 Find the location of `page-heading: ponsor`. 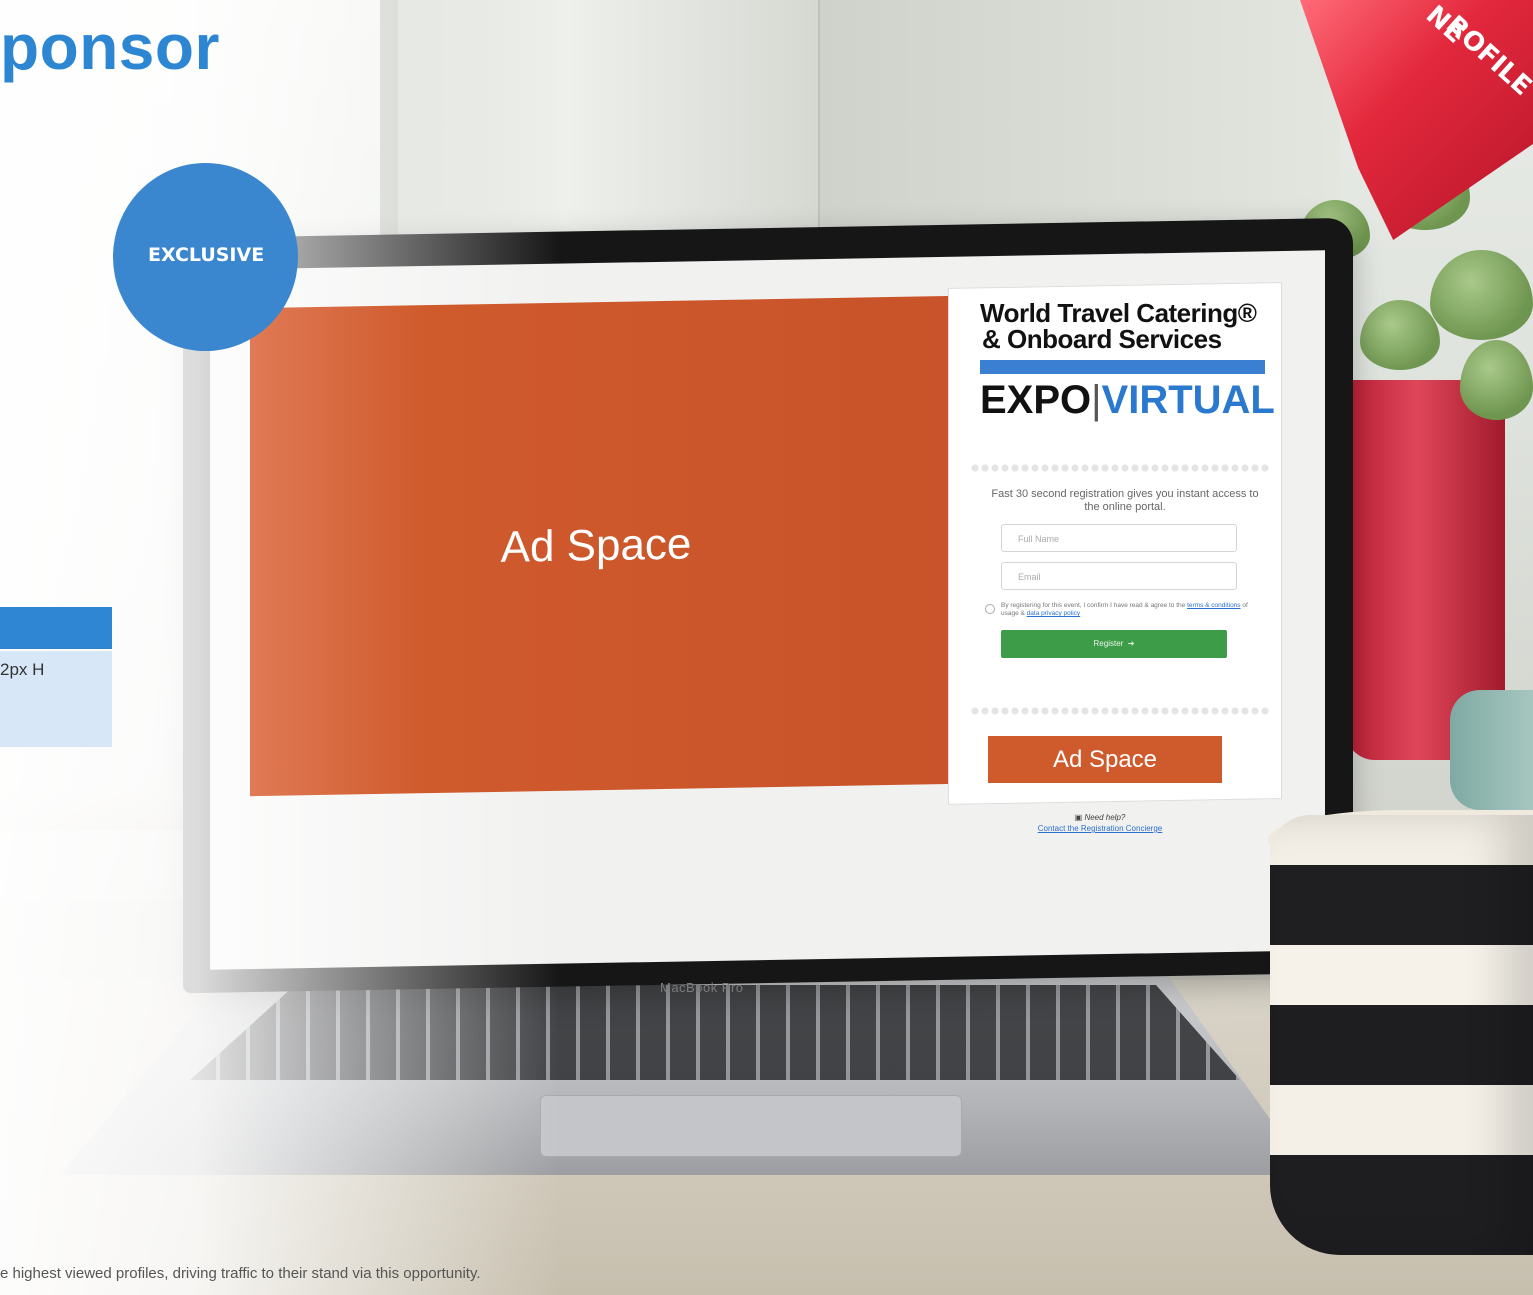

page-heading: ponsor is located at coordinates (110, 47).